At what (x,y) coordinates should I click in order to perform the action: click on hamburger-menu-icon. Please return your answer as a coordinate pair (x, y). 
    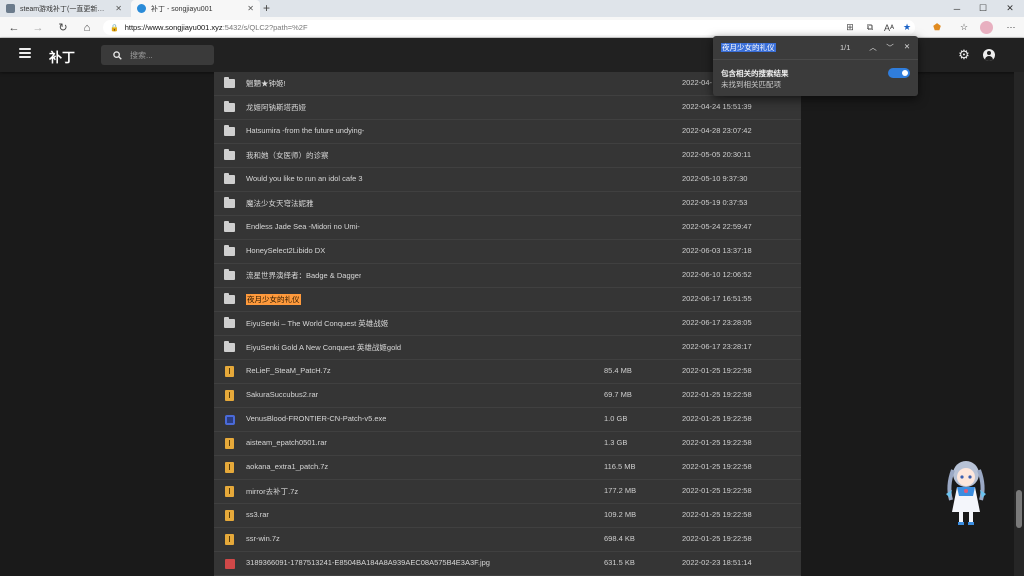
    Looking at the image, I should click on (25, 53).